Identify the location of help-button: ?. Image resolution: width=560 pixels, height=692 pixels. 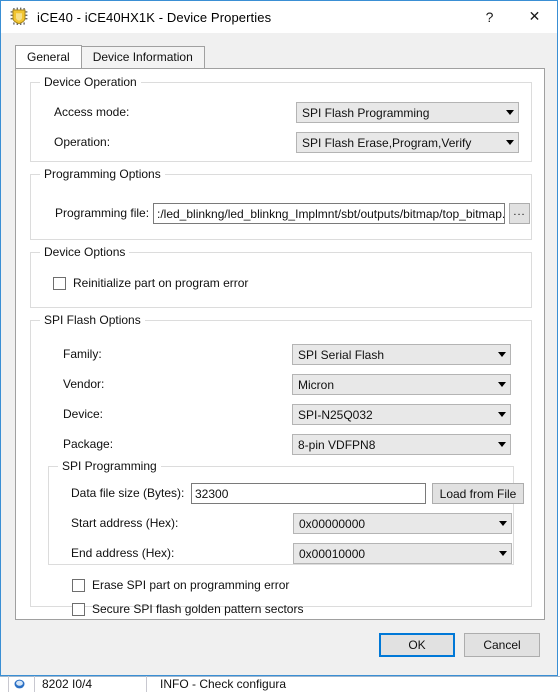
(489, 16).